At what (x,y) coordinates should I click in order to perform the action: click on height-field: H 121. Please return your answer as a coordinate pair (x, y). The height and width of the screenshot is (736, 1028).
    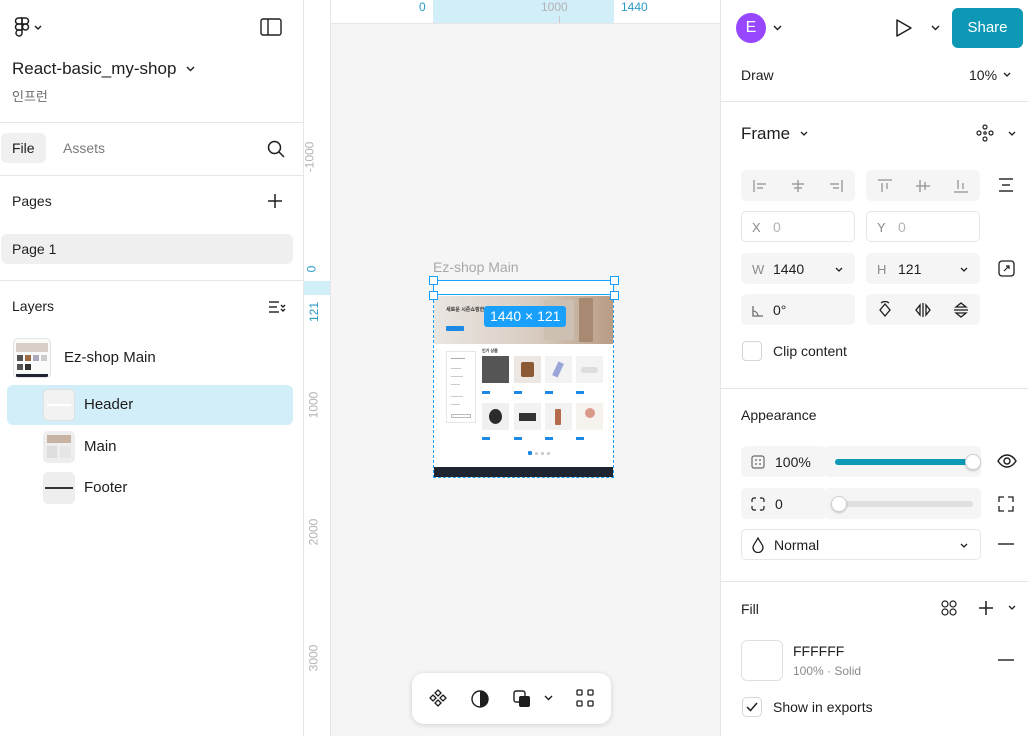
    Looking at the image, I should click on (923, 268).